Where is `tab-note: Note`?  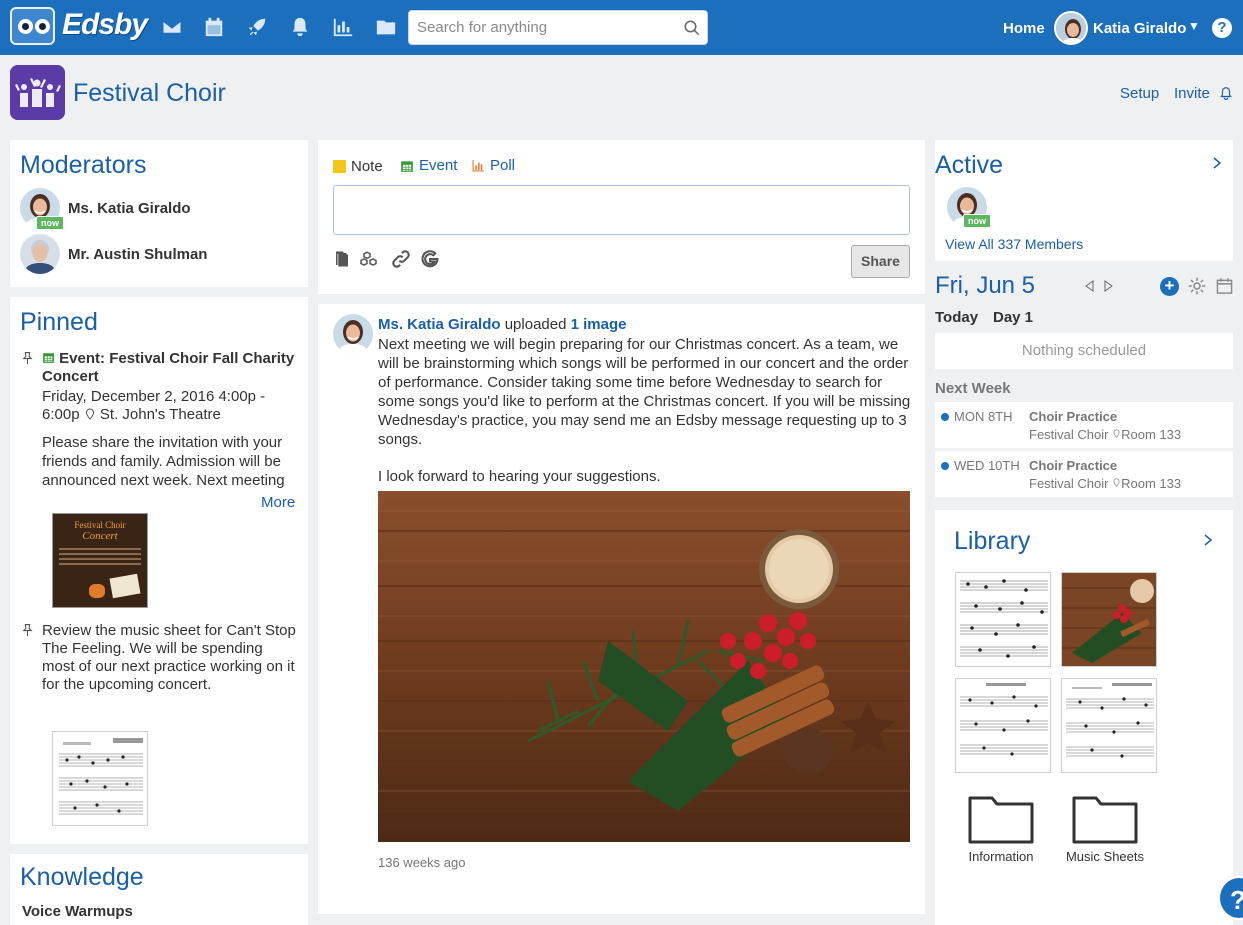
tab-note: Note is located at coordinates (358, 166).